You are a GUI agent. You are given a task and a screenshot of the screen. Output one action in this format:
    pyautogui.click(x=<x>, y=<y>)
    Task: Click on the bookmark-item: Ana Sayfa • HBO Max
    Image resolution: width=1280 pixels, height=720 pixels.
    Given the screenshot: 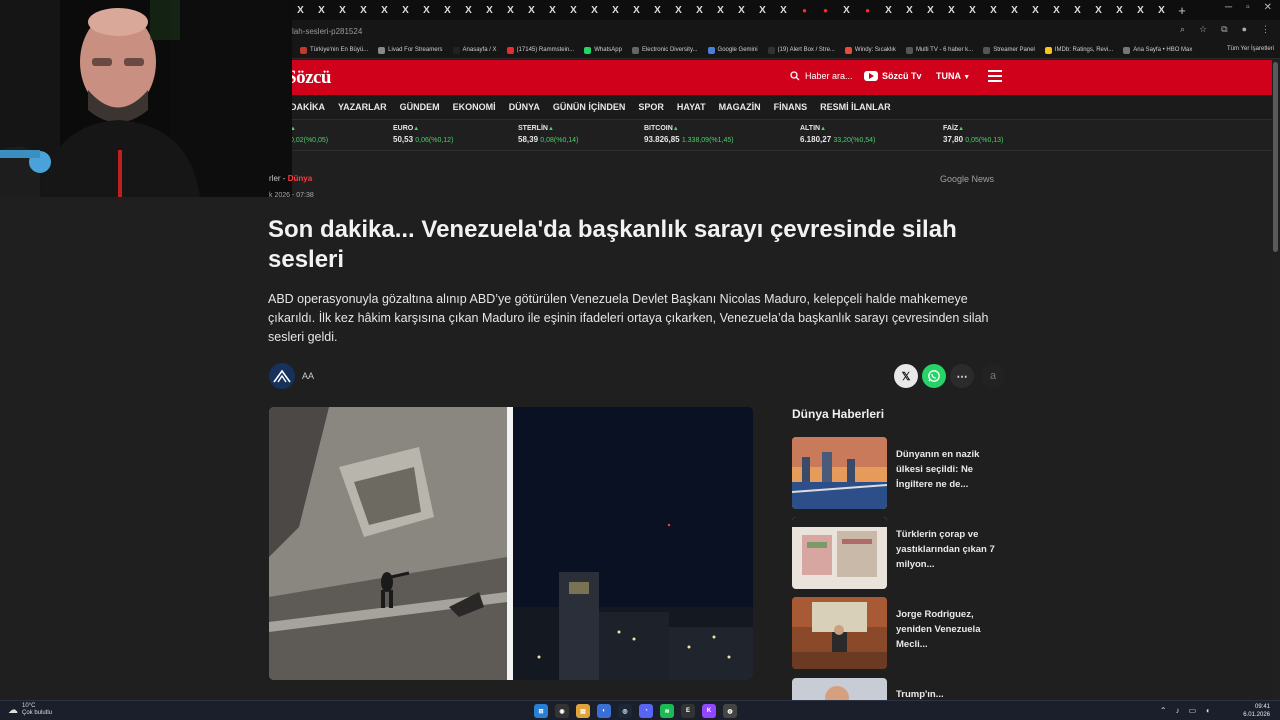 What is the action you would take?
    pyautogui.click(x=1157, y=50)
    